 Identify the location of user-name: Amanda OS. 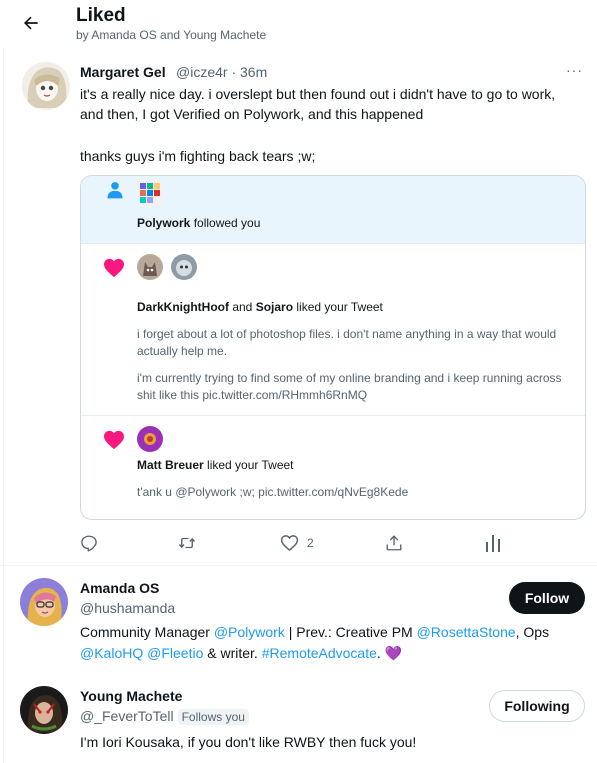
(119, 588).